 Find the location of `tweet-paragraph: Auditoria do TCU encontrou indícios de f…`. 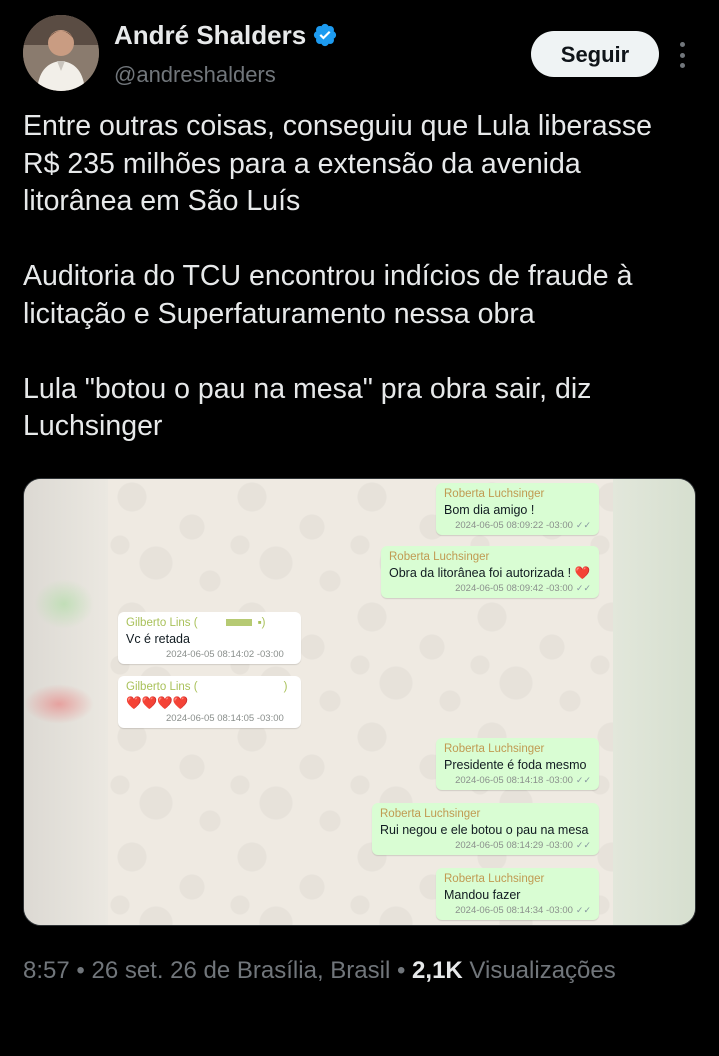

tweet-paragraph: Auditoria do TCU encontrou indícios de f… is located at coordinates (328, 295).